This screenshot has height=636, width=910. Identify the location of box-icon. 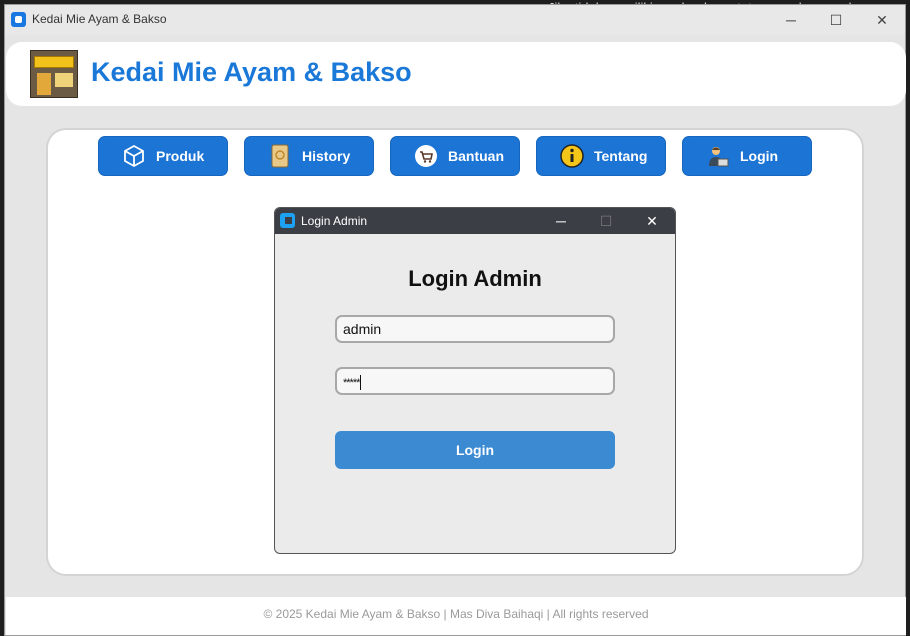
(134, 156).